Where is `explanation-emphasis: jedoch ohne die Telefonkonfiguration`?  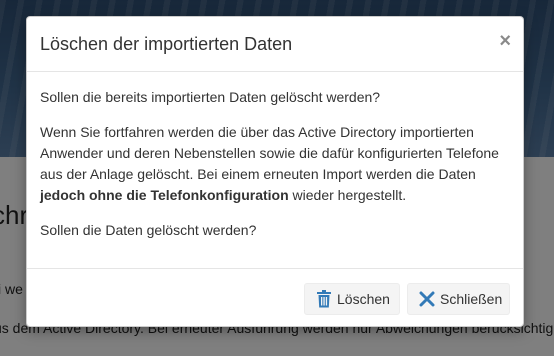
explanation-emphasis: jedoch ohne die Telefonkonfiguration is located at coordinates (164, 195).